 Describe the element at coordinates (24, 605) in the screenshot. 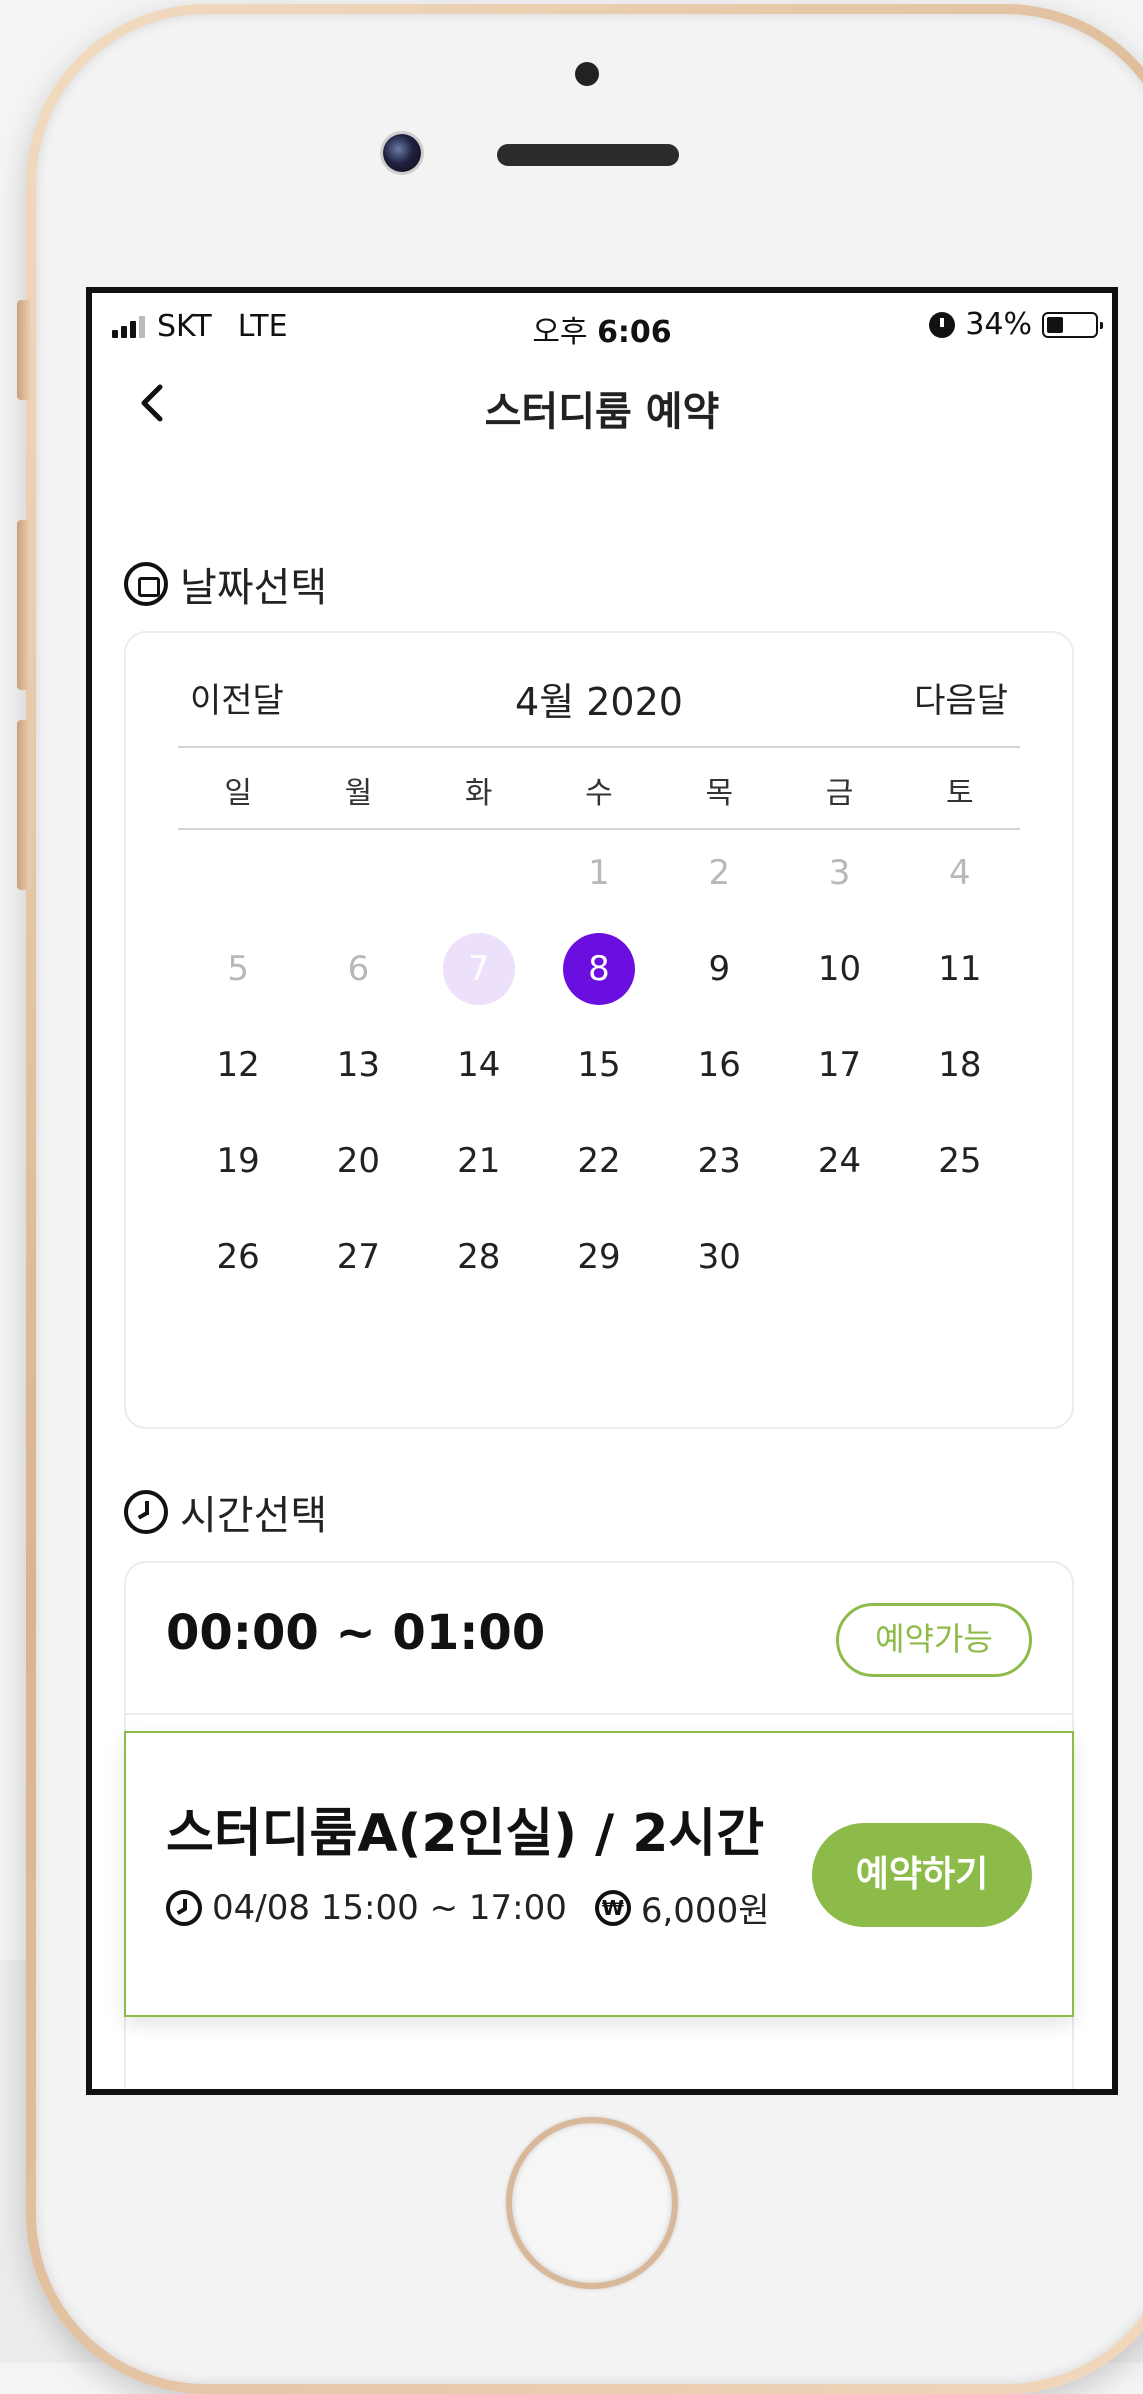

I see `volume-up-button` at that location.